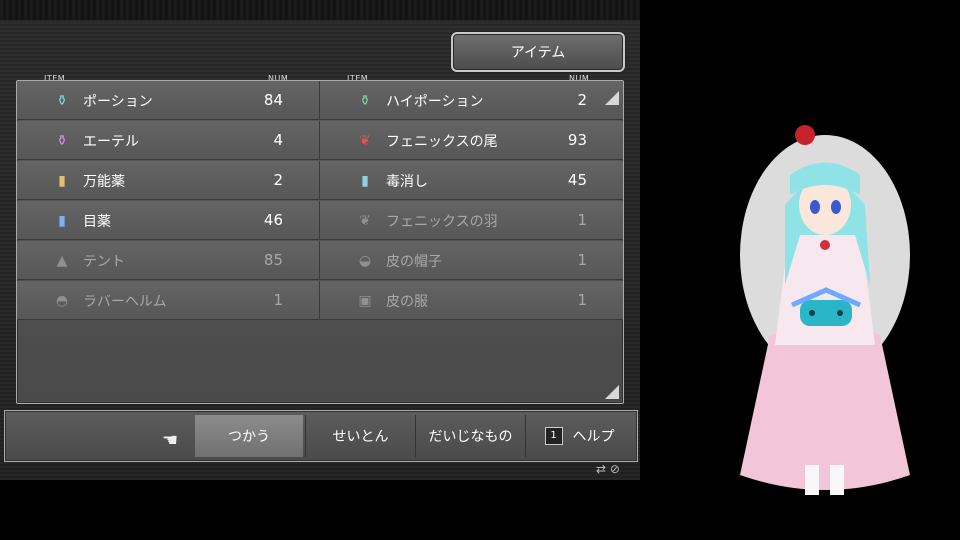 This screenshot has width=960, height=540. Describe the element at coordinates (612, 98) in the screenshot. I see `scroll-up-icon` at that location.